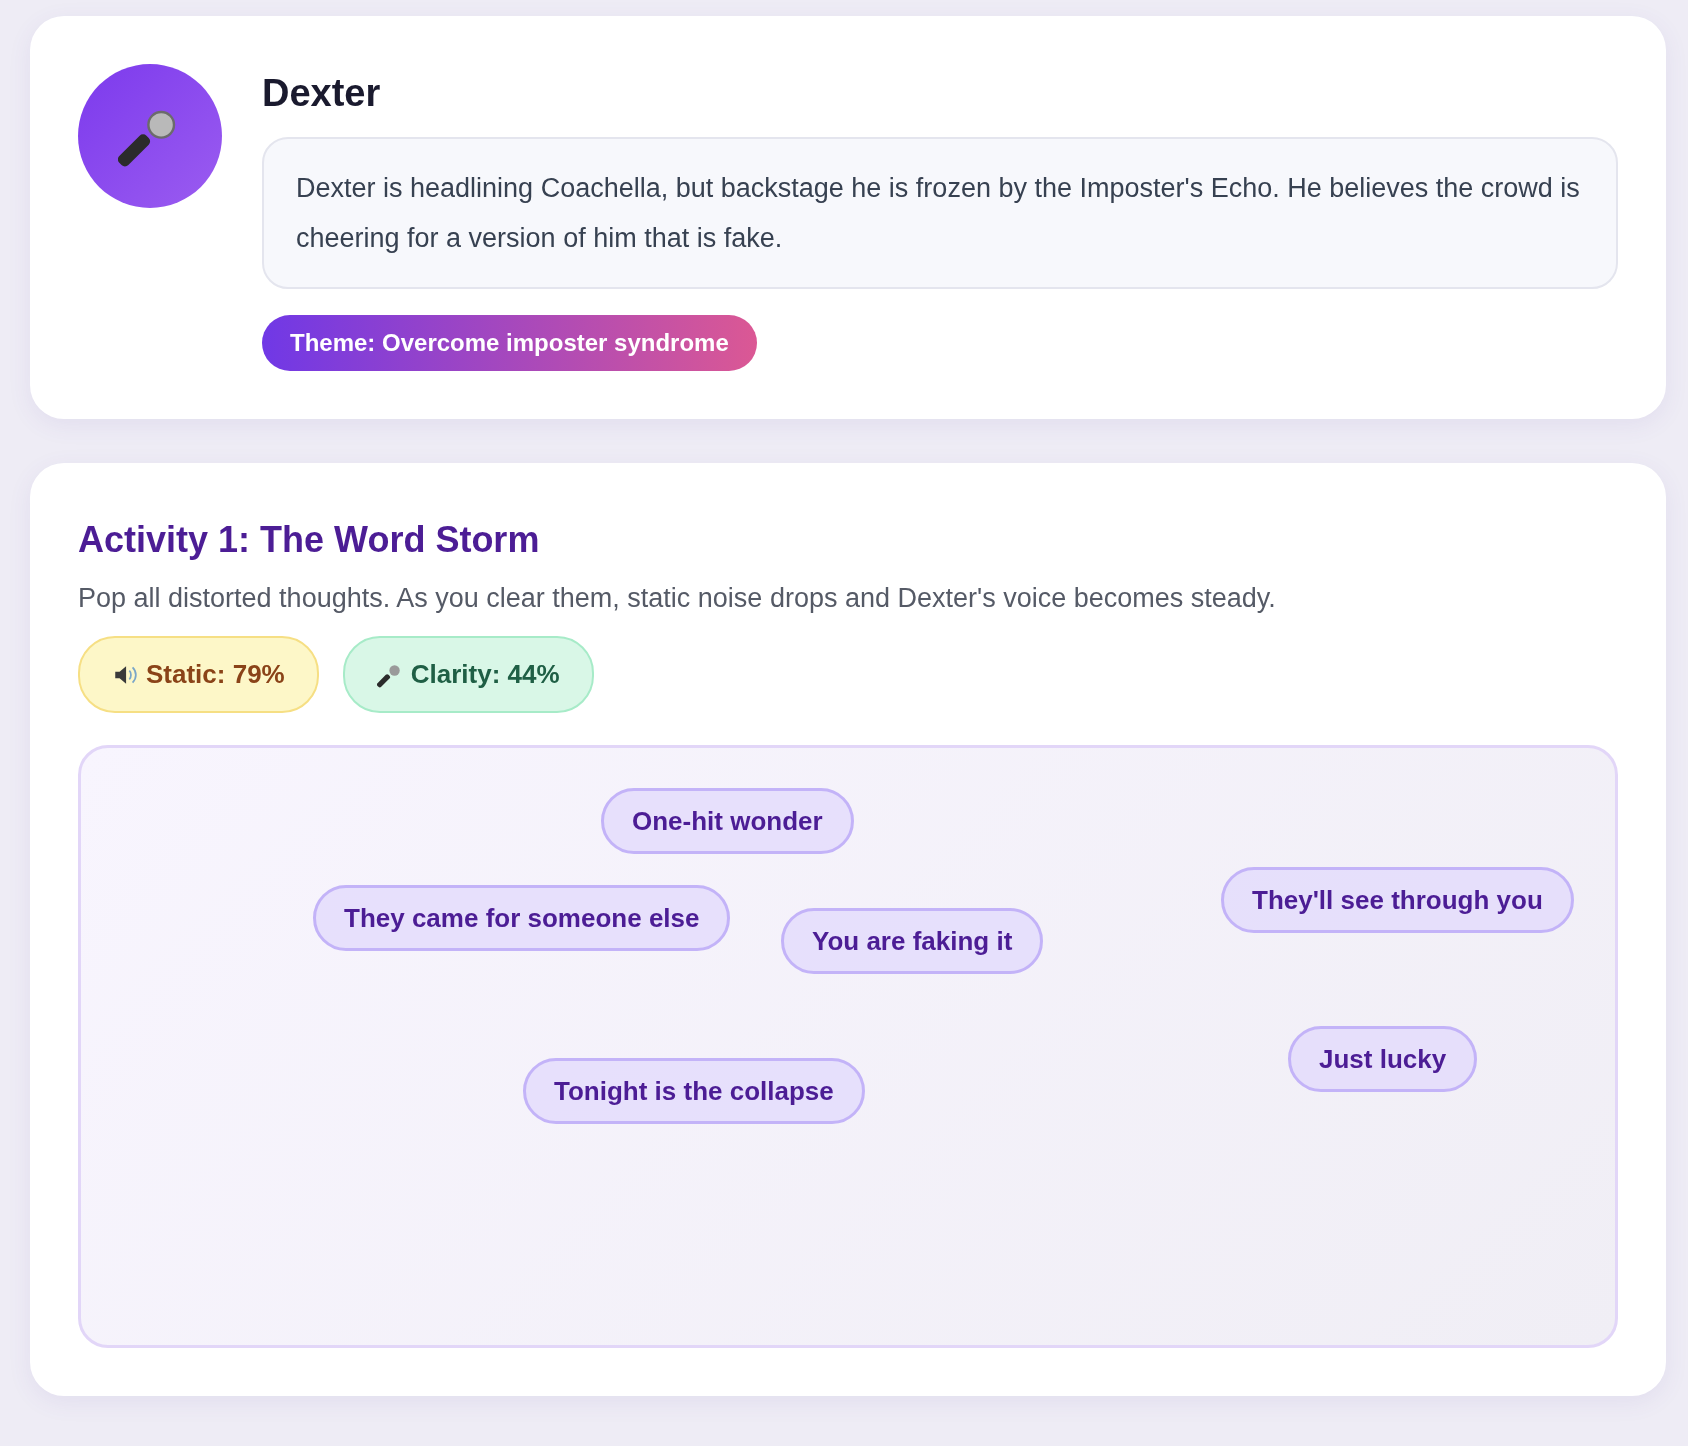  Describe the element at coordinates (509, 343) in the screenshot. I see `theme-badge: Theme: Overcome imposter syndrome` at that location.